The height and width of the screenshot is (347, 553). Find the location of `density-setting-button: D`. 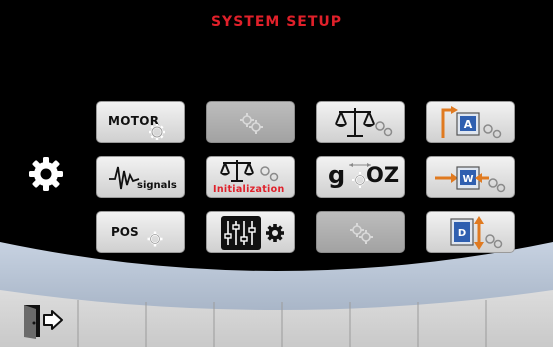

density-setting-button: D is located at coordinates (470, 232).